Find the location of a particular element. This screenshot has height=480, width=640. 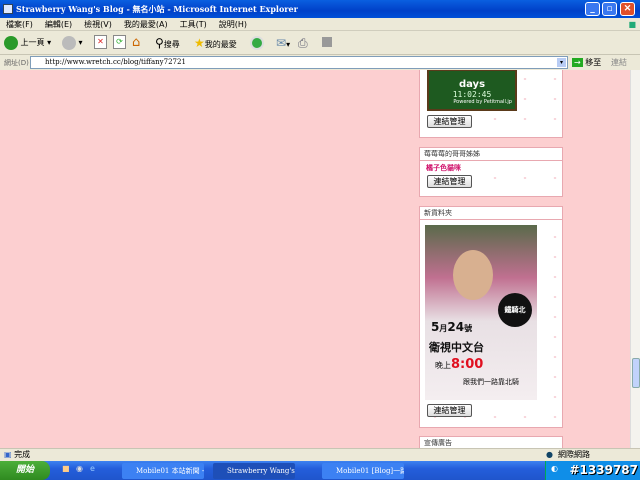

start-label: 開始 is located at coordinates (25, 470).